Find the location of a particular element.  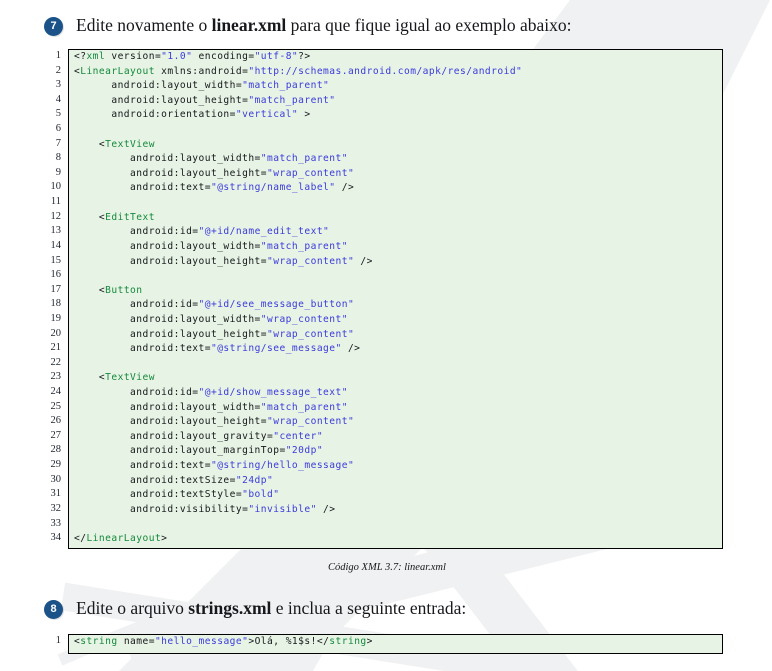

line-number: 34 is located at coordinates (56, 538).